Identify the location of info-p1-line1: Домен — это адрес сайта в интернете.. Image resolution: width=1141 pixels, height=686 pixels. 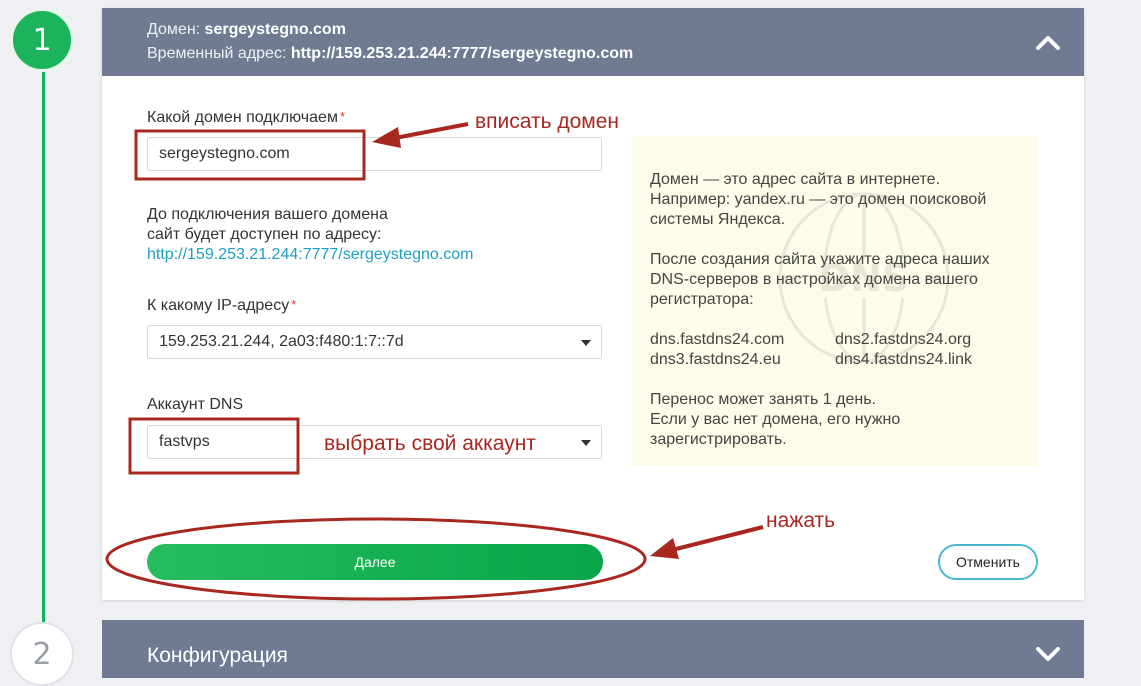
(795, 179).